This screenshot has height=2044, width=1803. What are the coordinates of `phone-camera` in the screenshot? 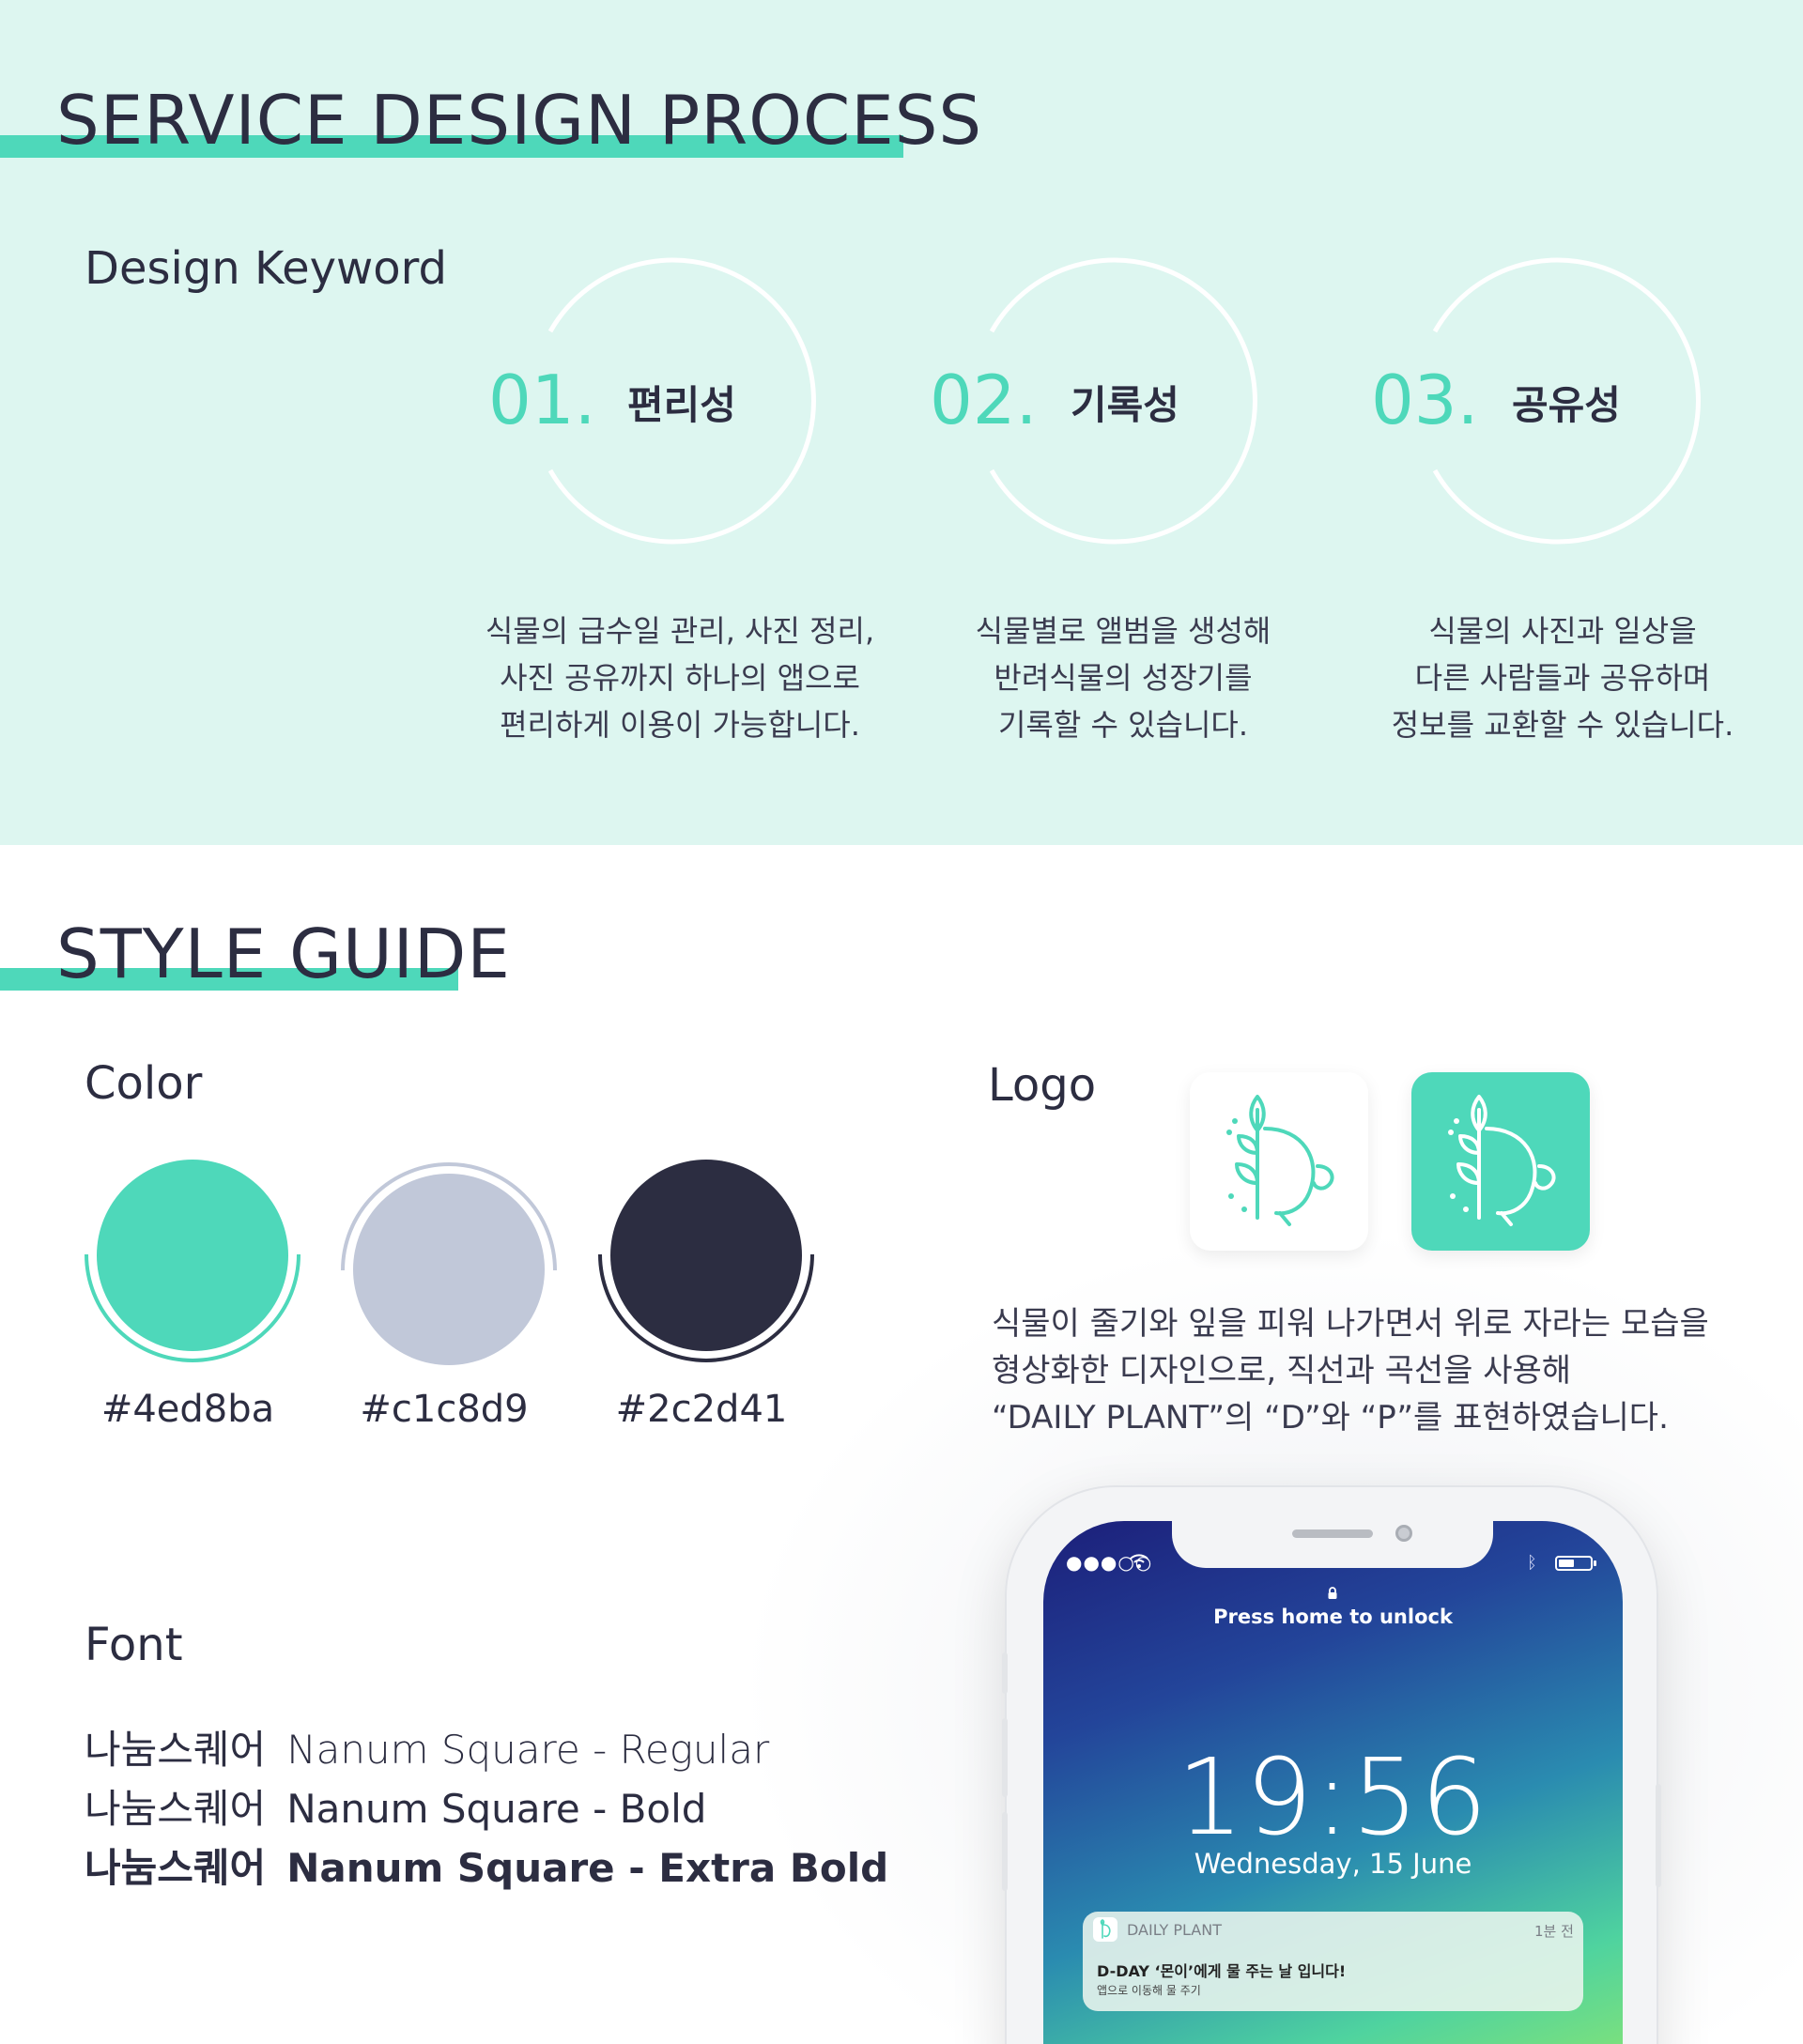 It's located at (1403, 1533).